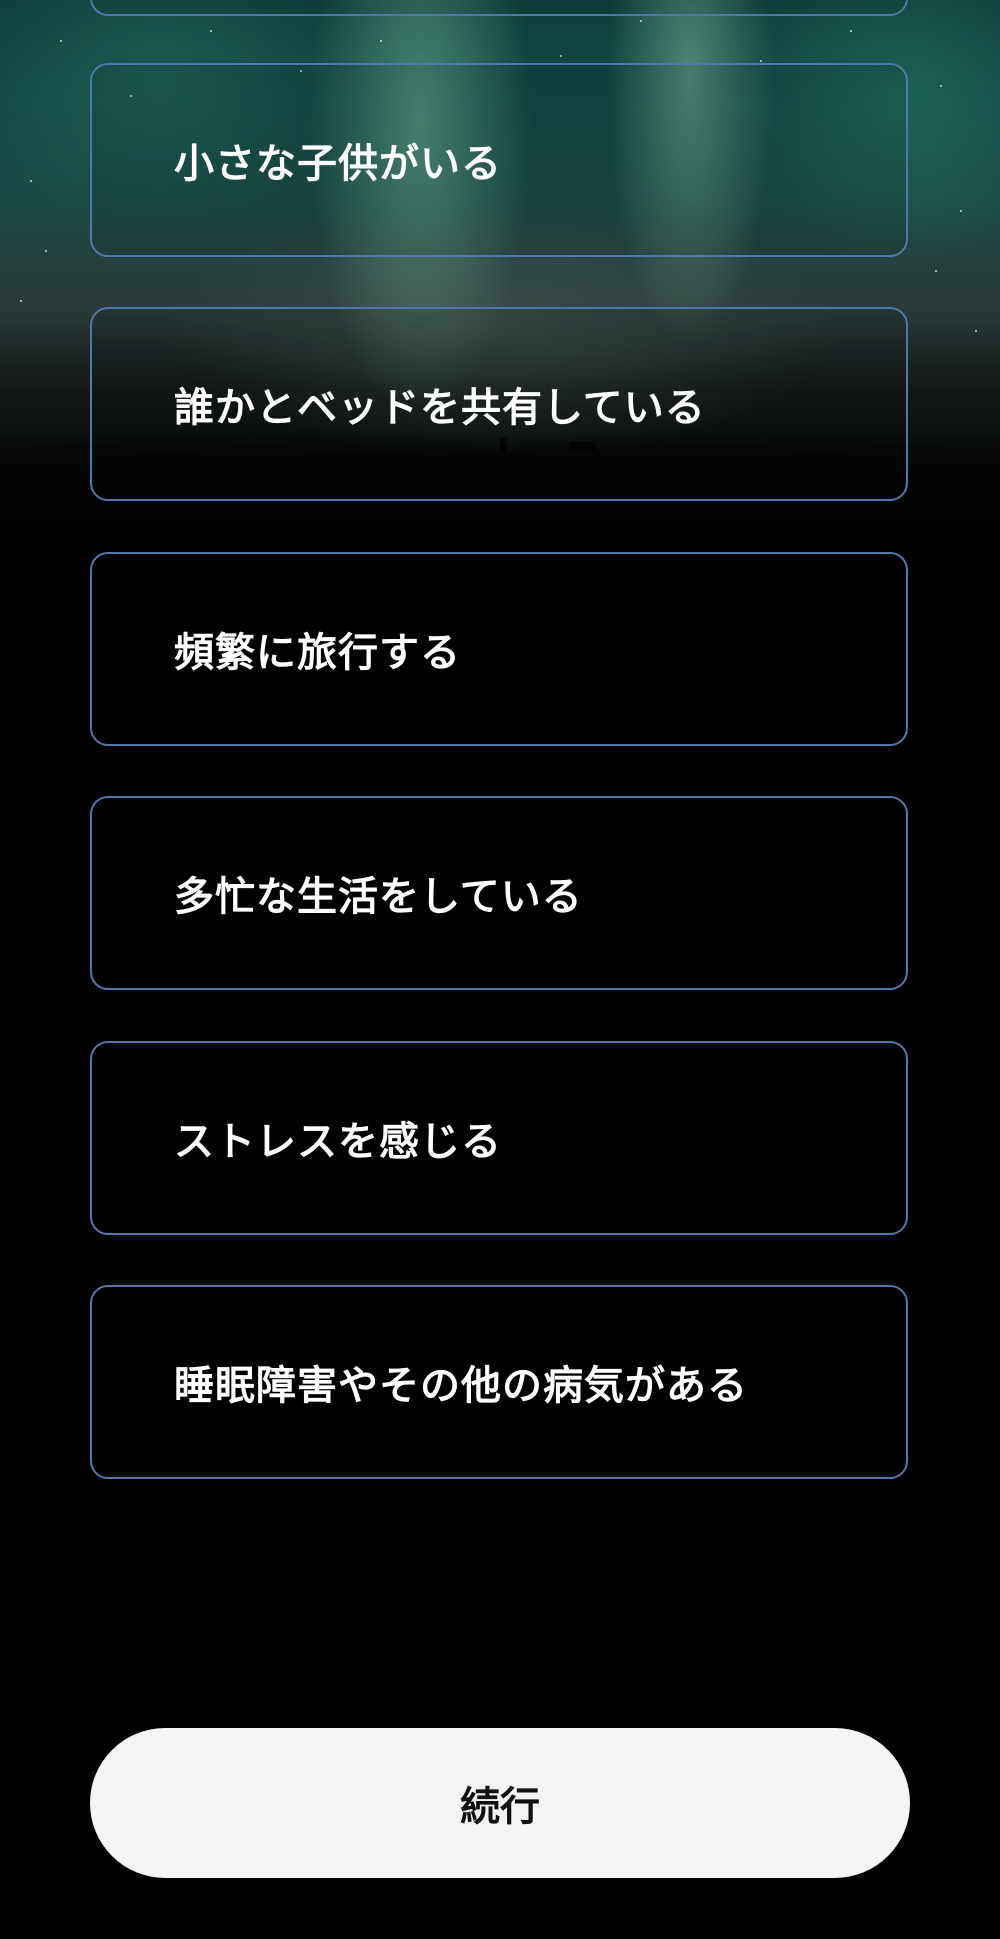  I want to click on option-busy-life: 多忙な生活をしている, so click(499, 893).